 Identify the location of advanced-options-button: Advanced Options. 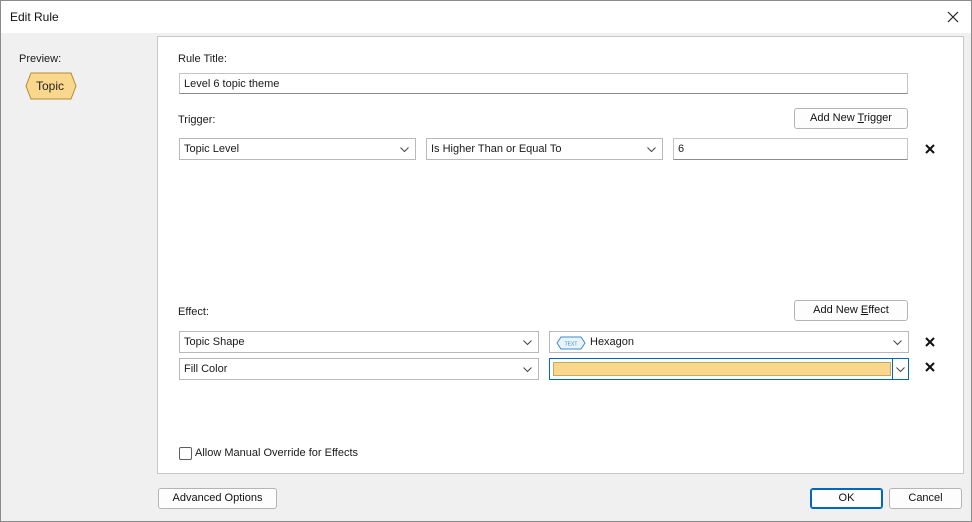
(217, 498).